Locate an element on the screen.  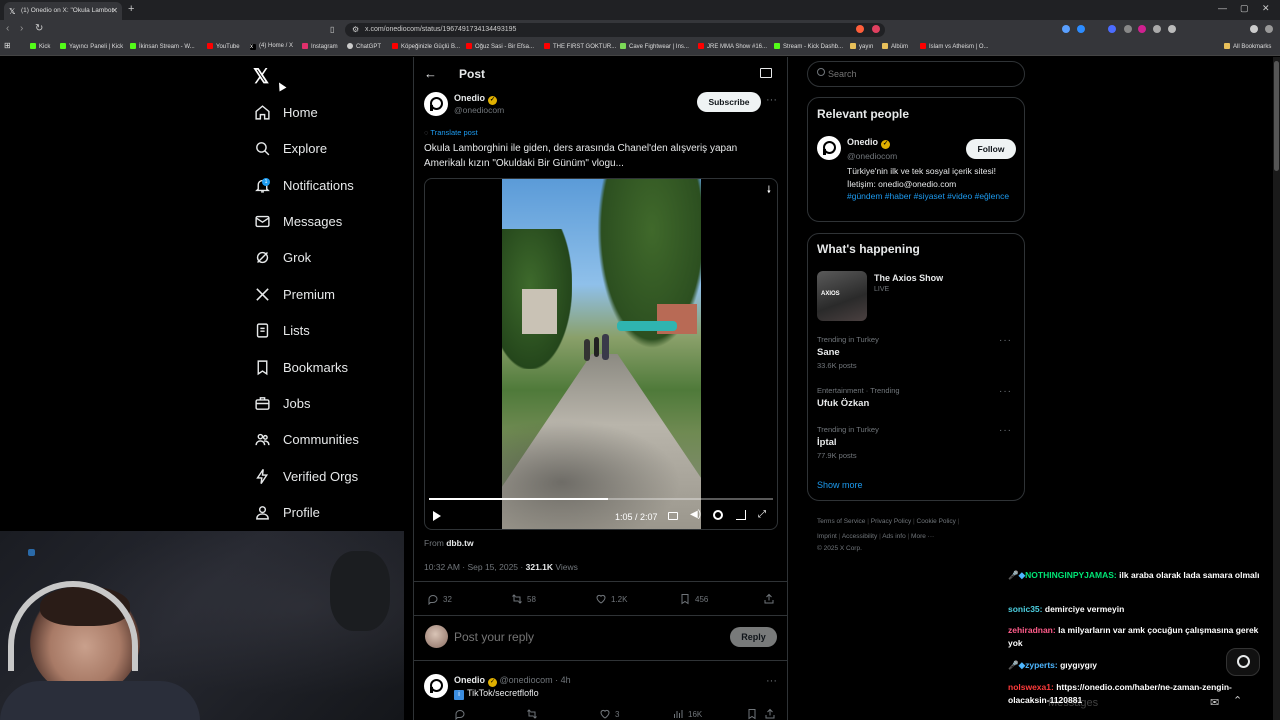
browser-tab: 𝕏 (1) Onedio on X: "Okula Lambor ✕ is located at coordinates (63, 11).